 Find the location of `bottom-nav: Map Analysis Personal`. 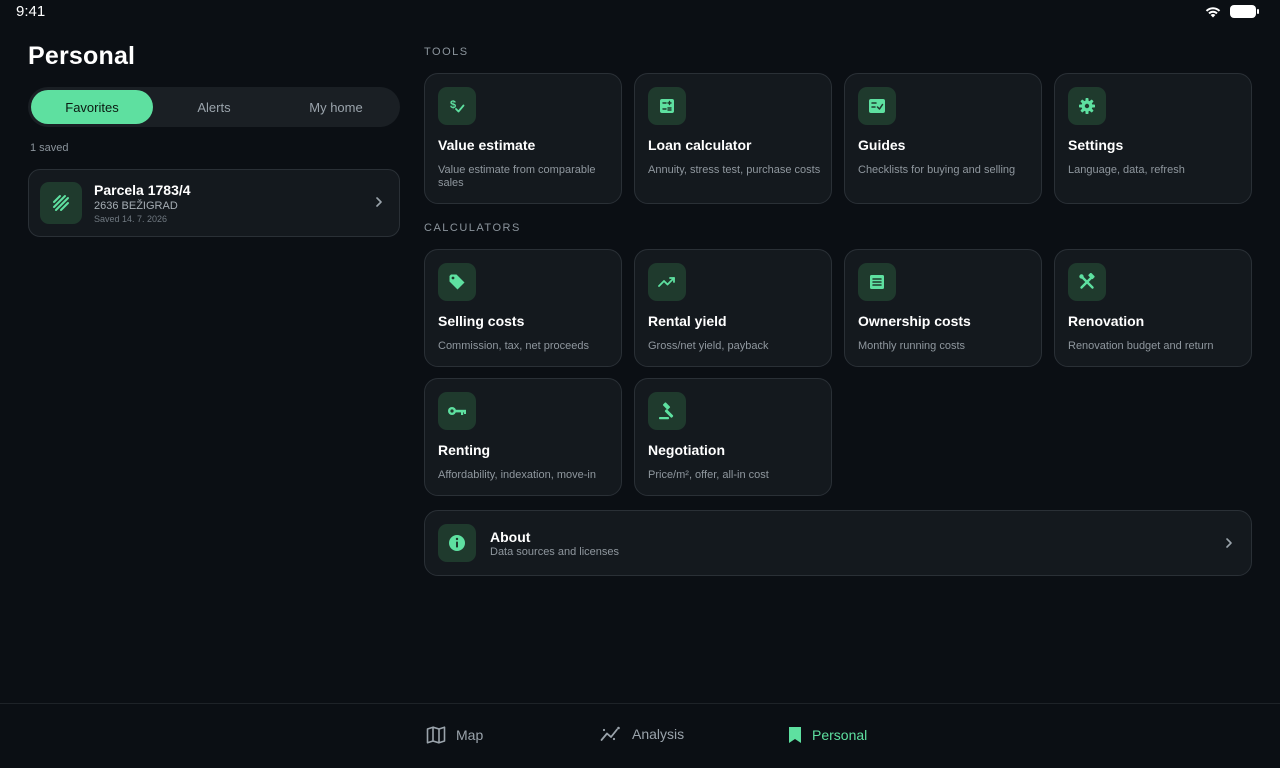

bottom-nav: Map Analysis Personal is located at coordinates (640, 735).